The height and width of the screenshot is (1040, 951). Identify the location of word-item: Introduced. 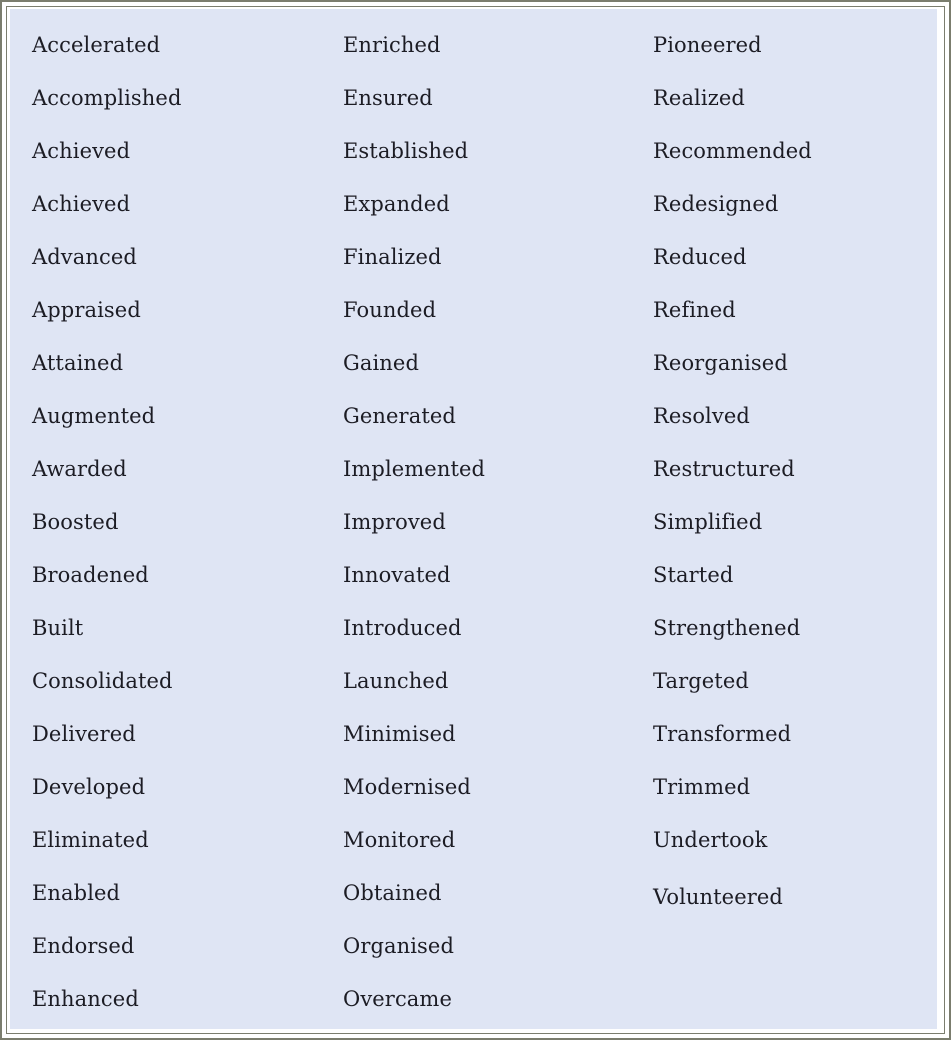
(402, 628).